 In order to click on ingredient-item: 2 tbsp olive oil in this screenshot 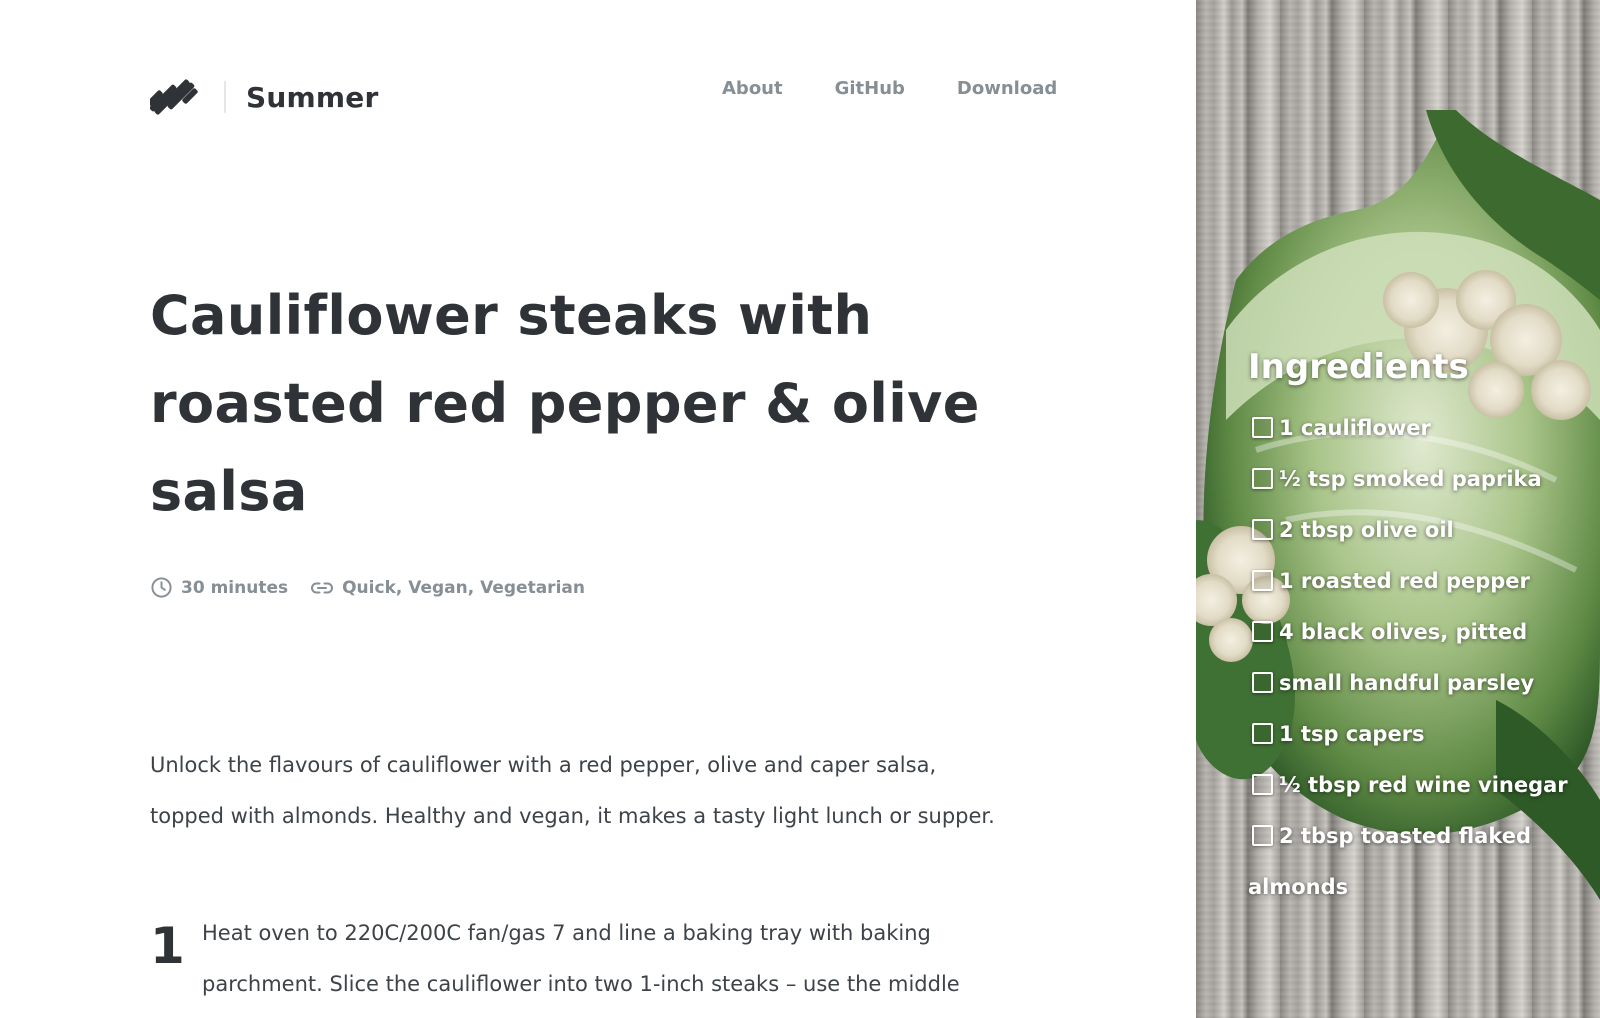, I will do `click(1408, 530)`.